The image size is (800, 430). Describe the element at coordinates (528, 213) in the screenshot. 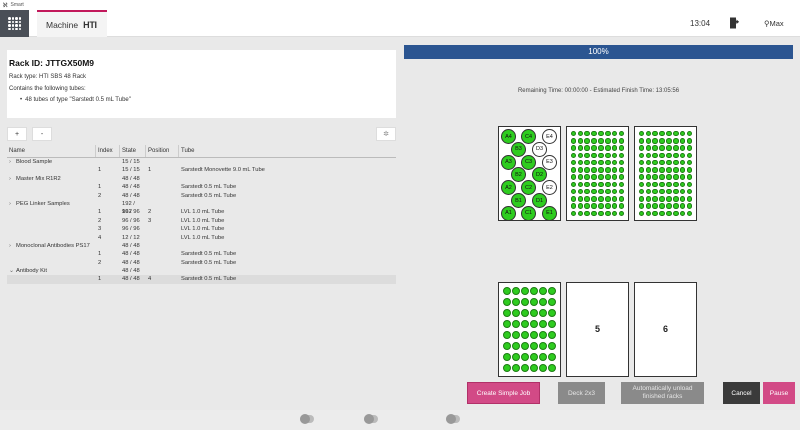

I see `tube-c1: C1` at that location.